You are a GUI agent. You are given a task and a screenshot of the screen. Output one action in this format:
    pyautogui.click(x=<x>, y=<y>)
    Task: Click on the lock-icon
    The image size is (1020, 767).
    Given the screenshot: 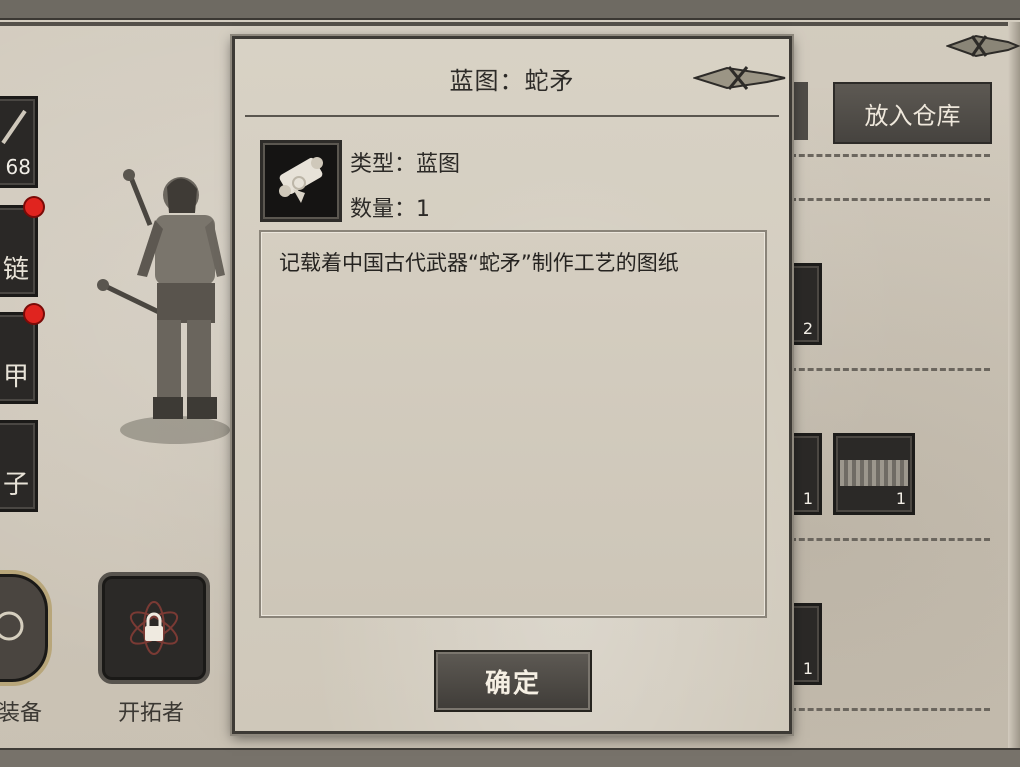 What is the action you would take?
    pyautogui.click(x=154, y=628)
    